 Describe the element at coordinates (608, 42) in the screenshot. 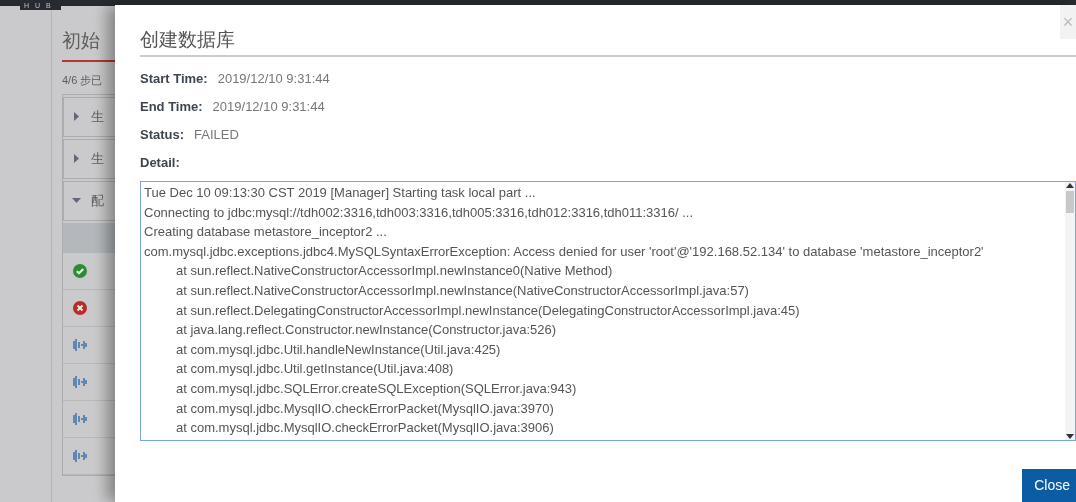

I see `modal-title: 创建数据库` at that location.